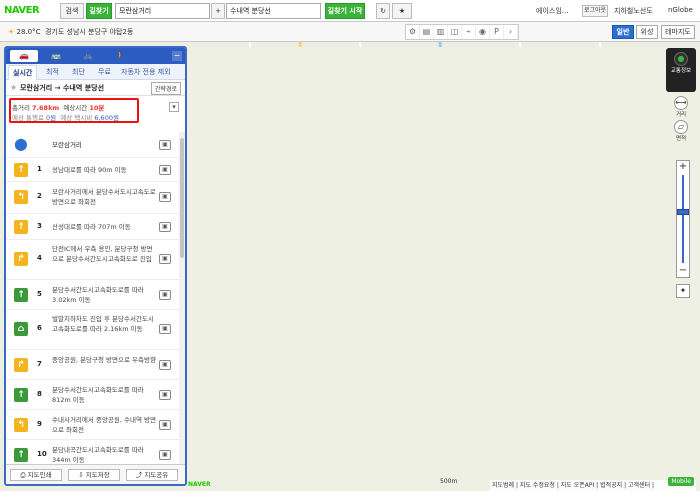 The image size is (700, 491). Describe the element at coordinates (24, 56) in the screenshot. I see `car-mode-tab: 🚗` at that location.